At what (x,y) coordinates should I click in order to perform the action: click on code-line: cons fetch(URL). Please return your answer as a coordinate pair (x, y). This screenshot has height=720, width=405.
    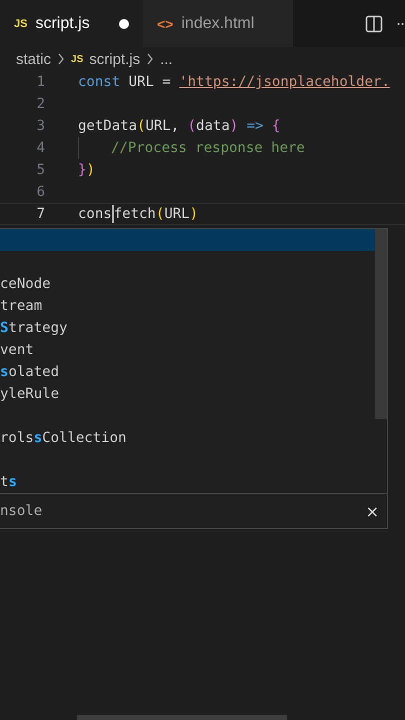
    Looking at the image, I should click on (138, 214).